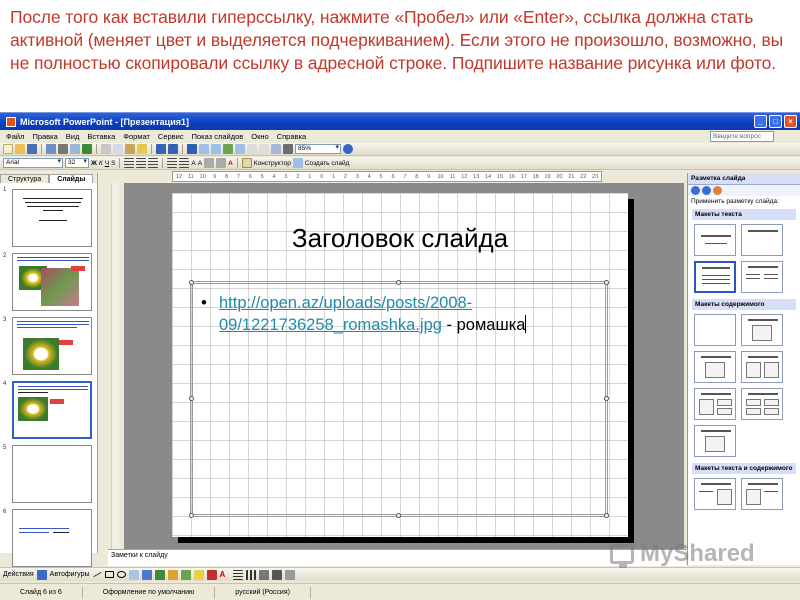  Describe the element at coordinates (133, 574) in the screenshot. I see `textbox-icon` at that location.